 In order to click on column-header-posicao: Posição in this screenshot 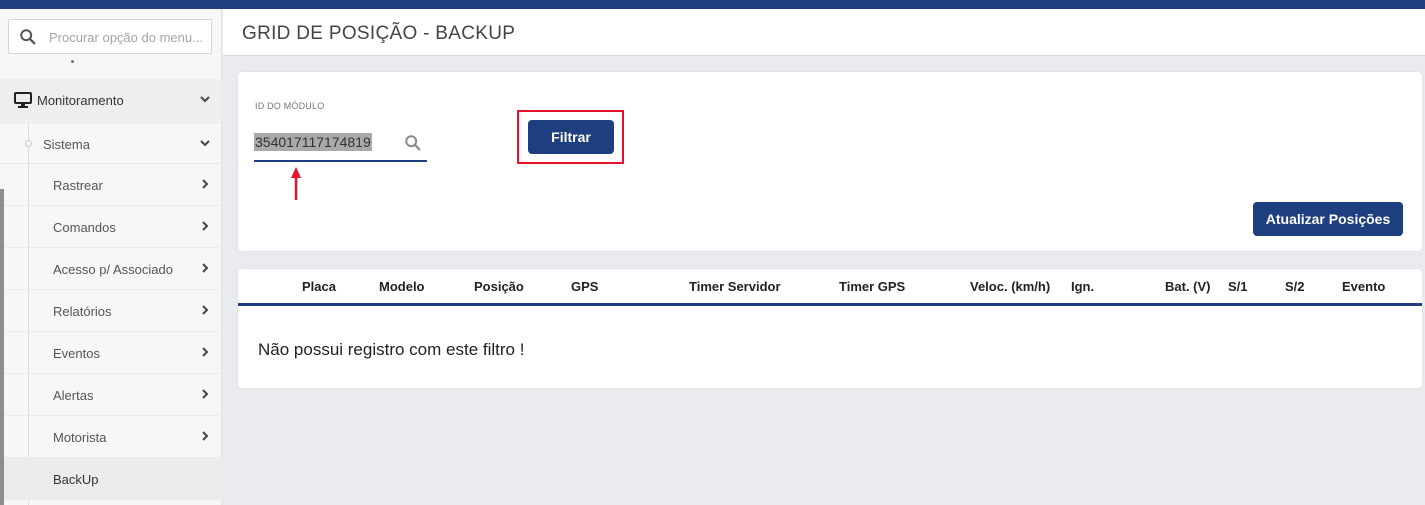, I will do `click(499, 286)`.